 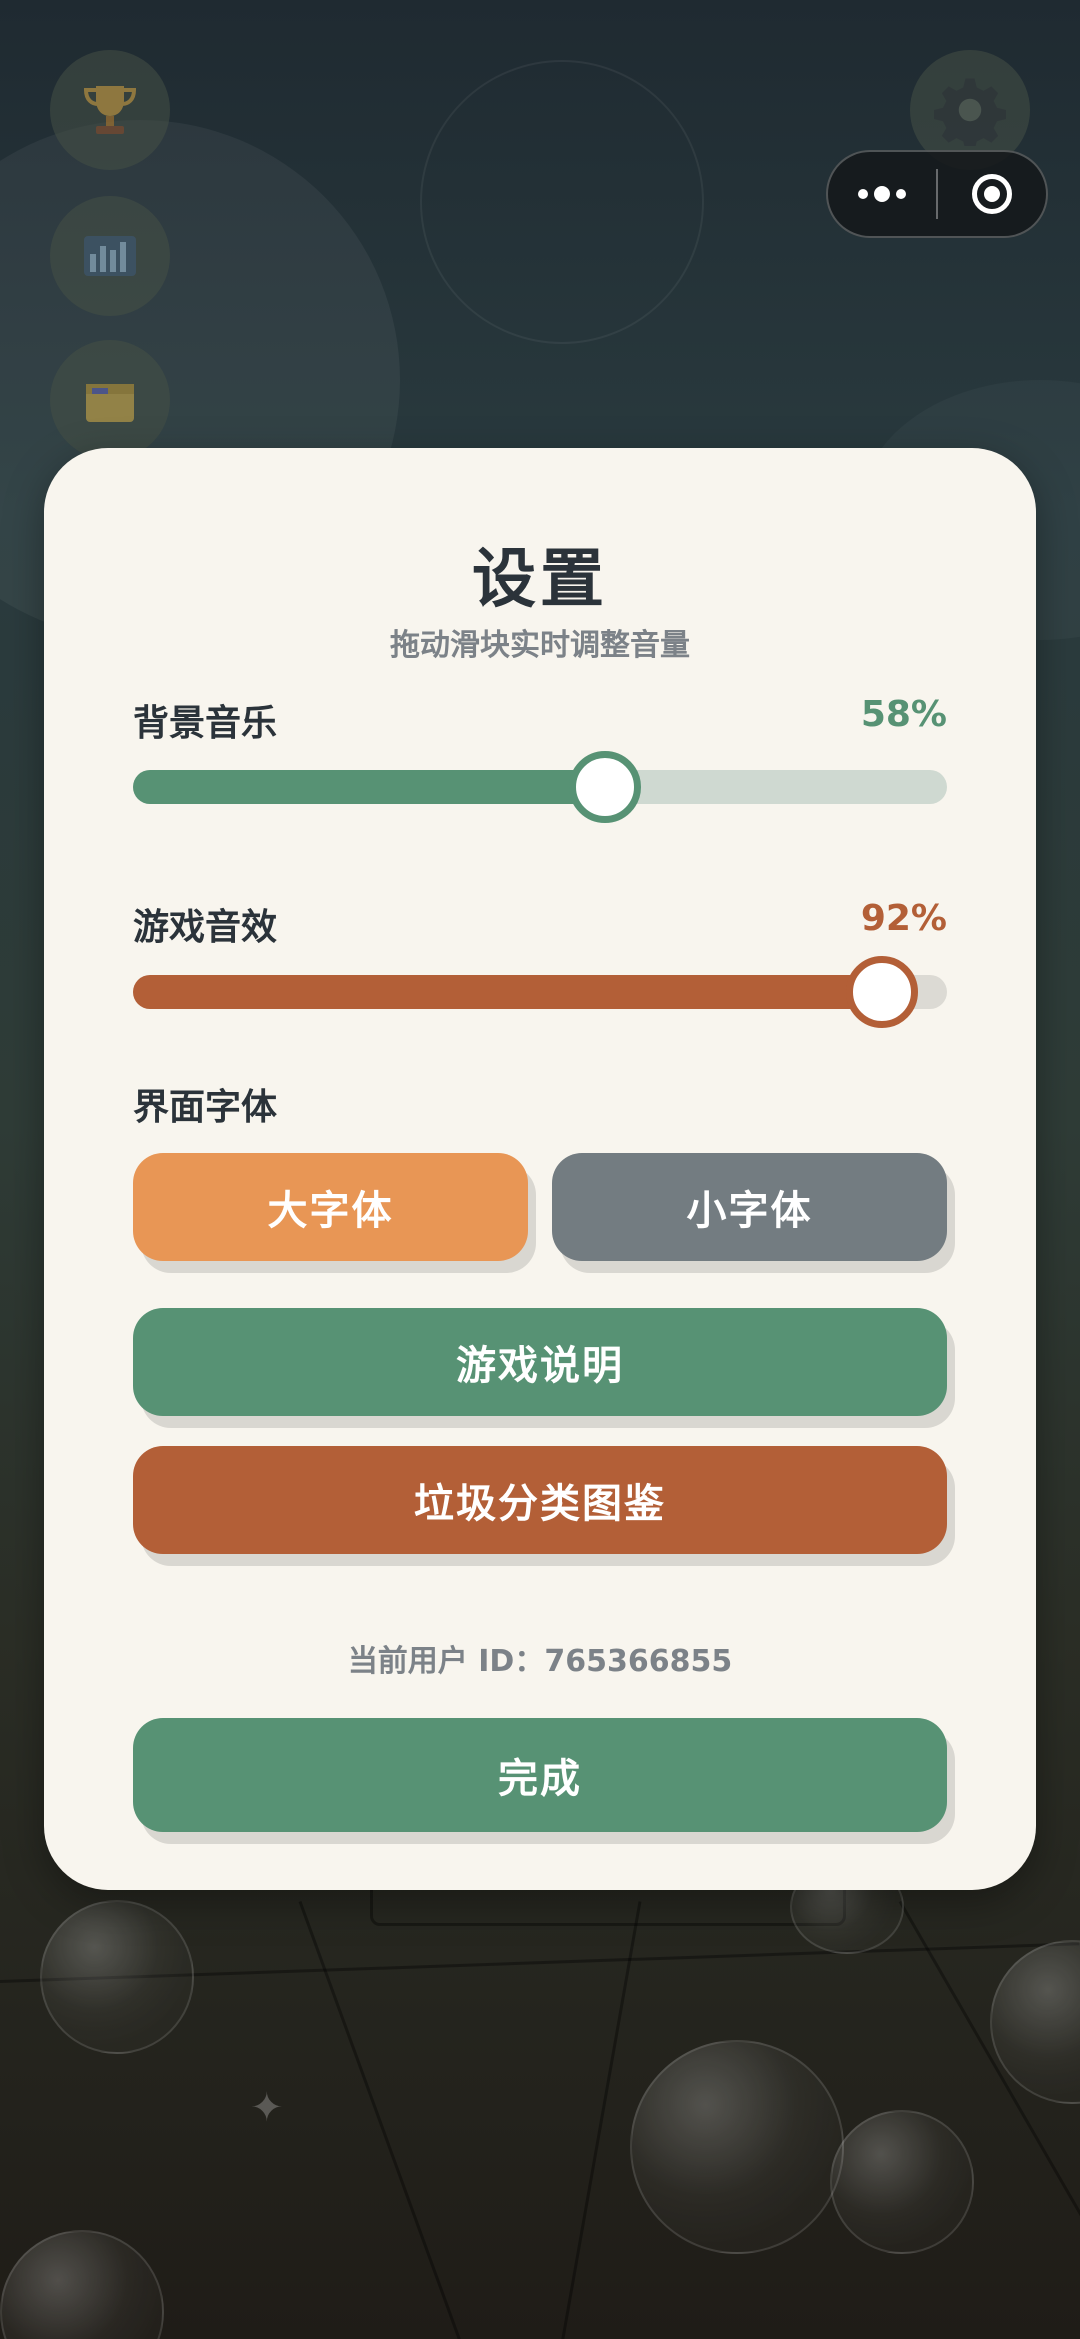 I want to click on music-slider-thumb, so click(x=605, y=787).